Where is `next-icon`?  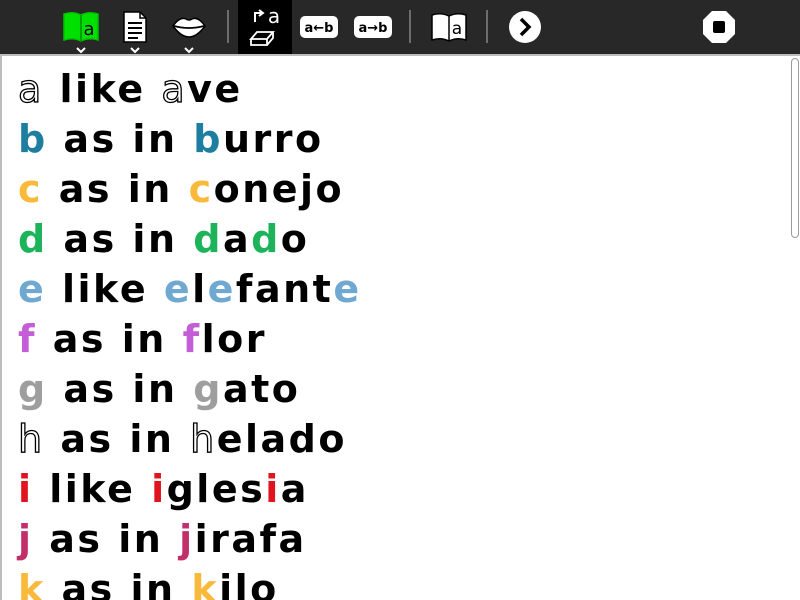 next-icon is located at coordinates (525, 27).